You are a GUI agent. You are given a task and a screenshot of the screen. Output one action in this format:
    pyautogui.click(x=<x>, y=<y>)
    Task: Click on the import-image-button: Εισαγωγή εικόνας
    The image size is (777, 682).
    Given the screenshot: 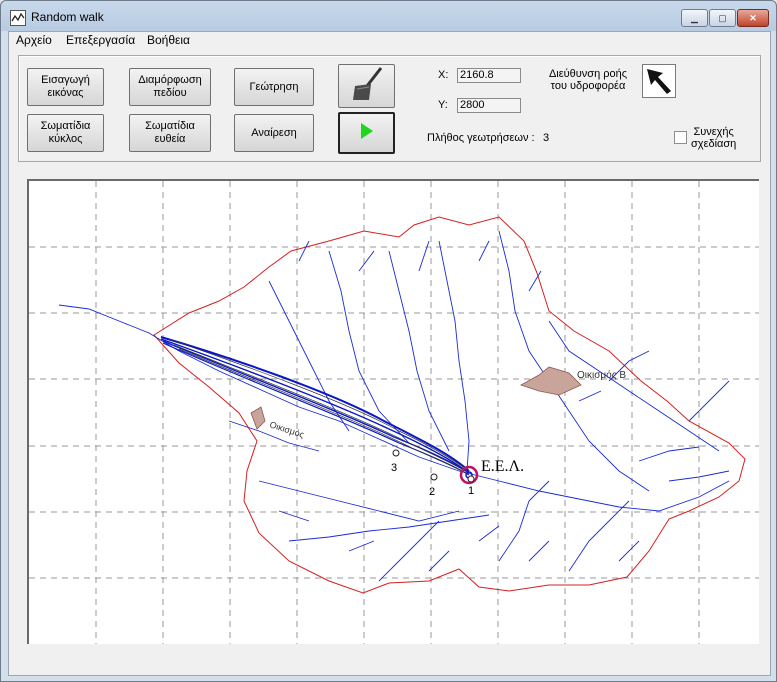 What is the action you would take?
    pyautogui.click(x=65, y=87)
    